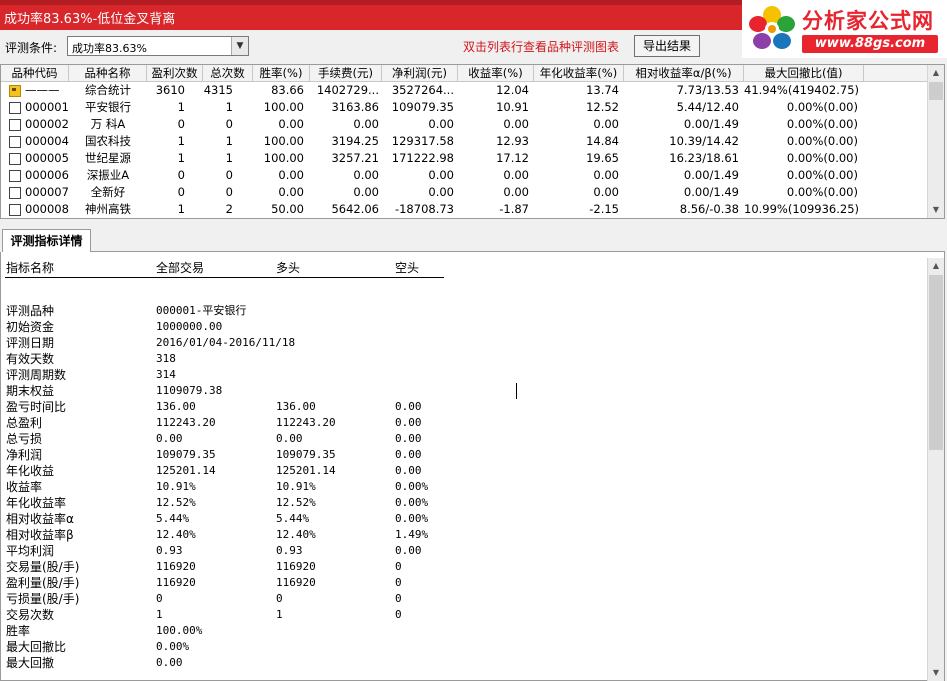  Describe the element at coordinates (175, 73) in the screenshot. I see `column-header-wins: 盈利次数` at that location.